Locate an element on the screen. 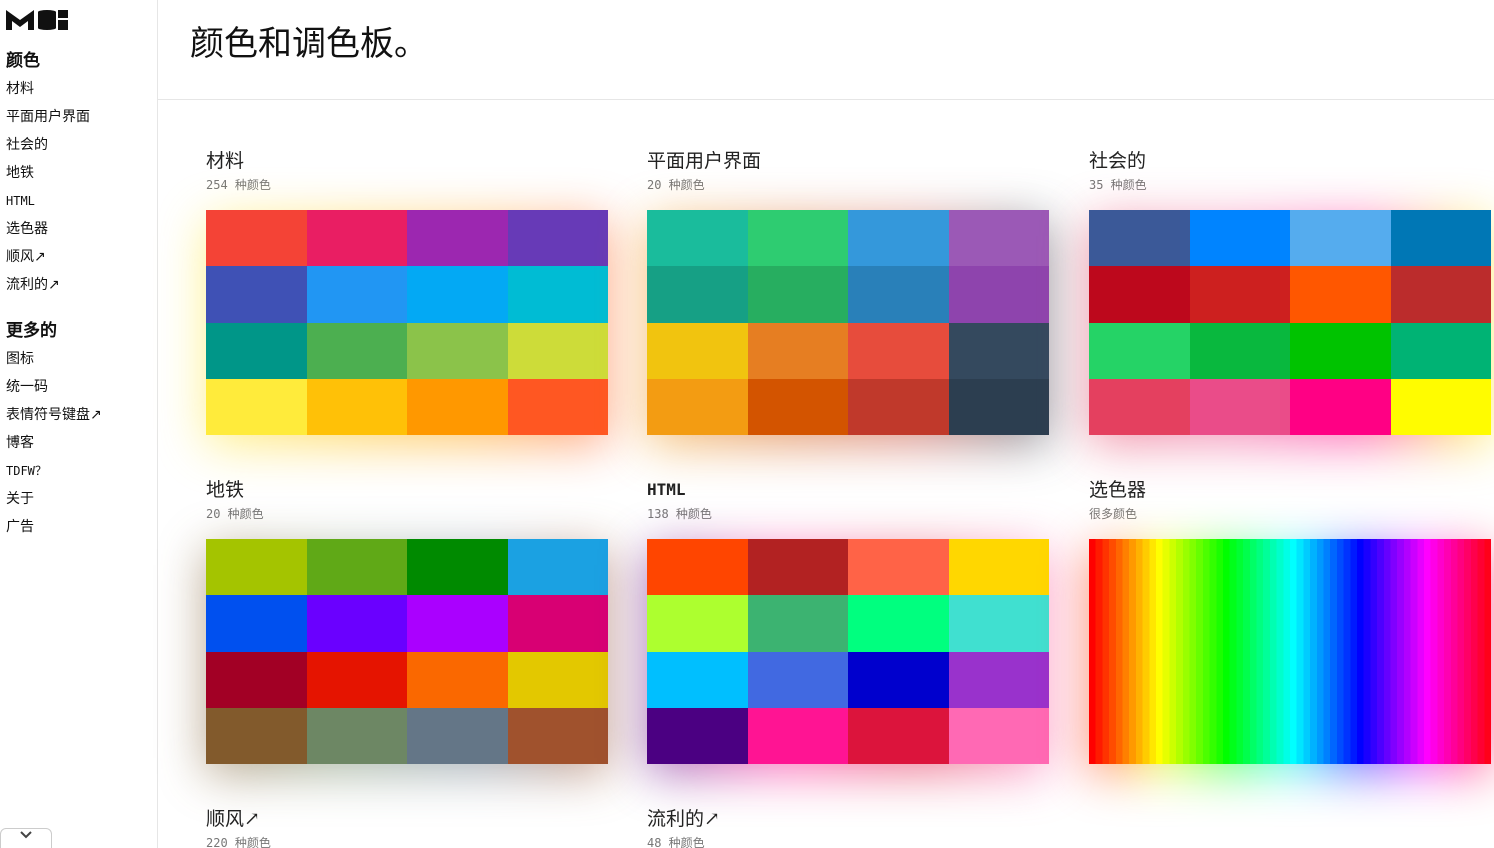  palette-card-html: HTML 138 种颜色 is located at coordinates (848, 625).